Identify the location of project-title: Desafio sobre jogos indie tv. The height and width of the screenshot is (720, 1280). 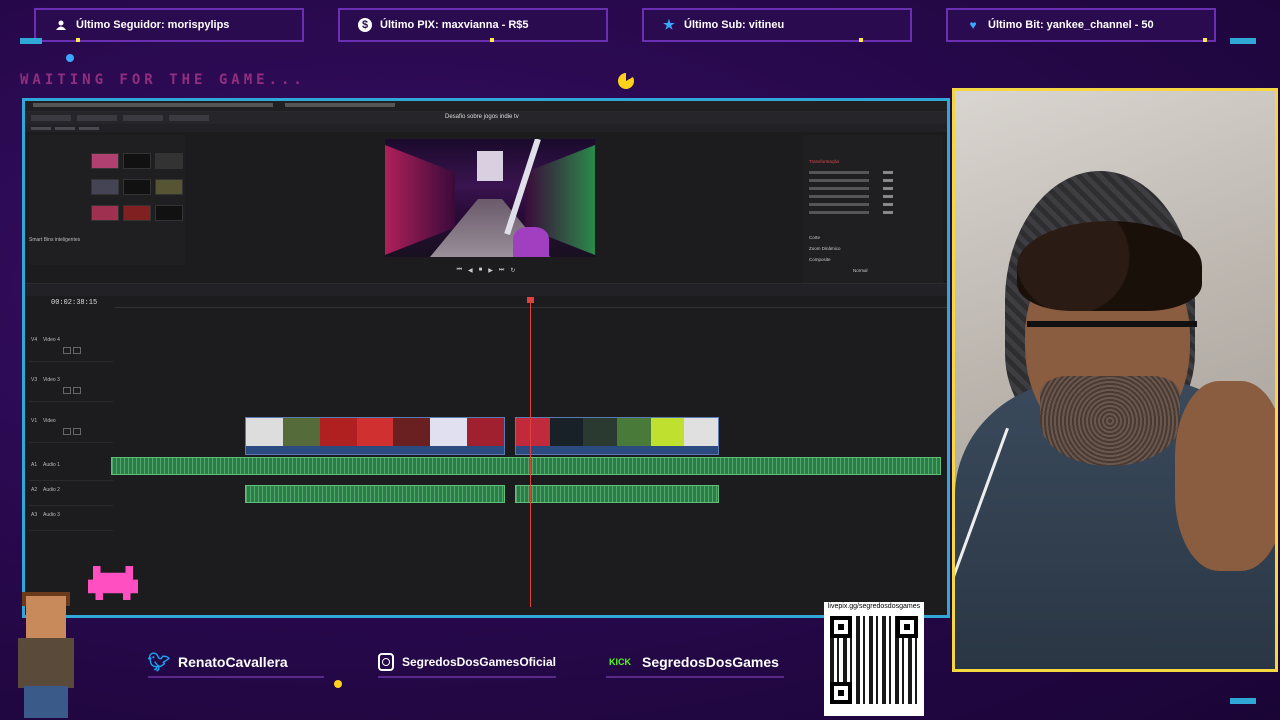
(482, 117).